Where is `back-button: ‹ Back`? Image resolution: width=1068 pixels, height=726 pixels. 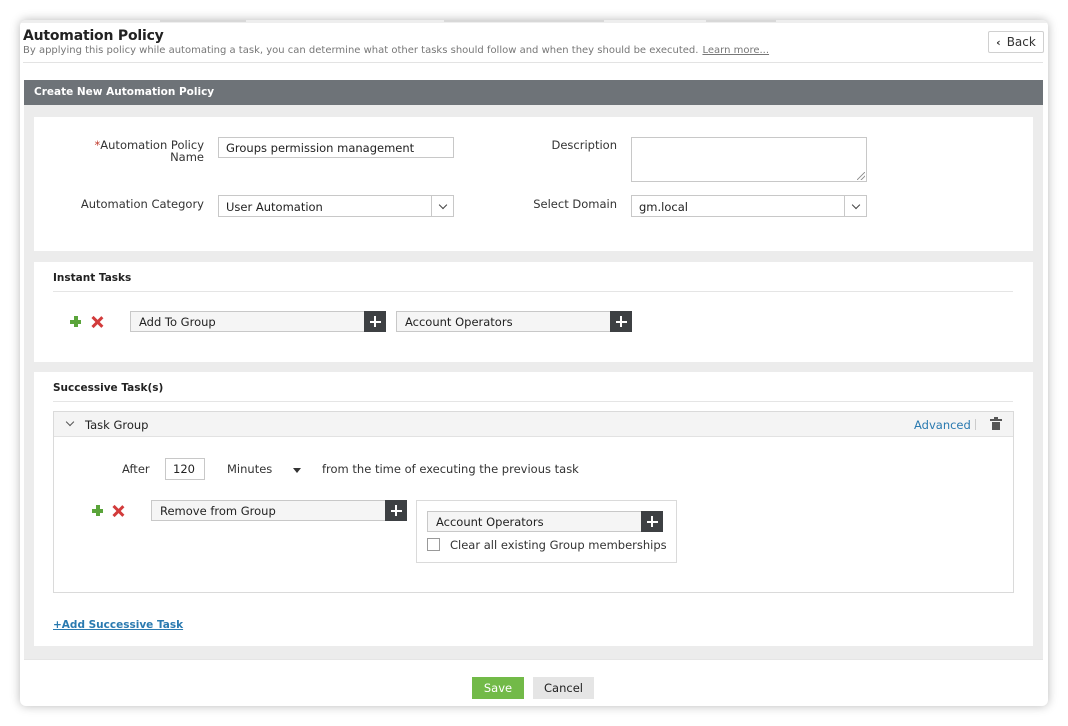 back-button: ‹ Back is located at coordinates (1016, 42).